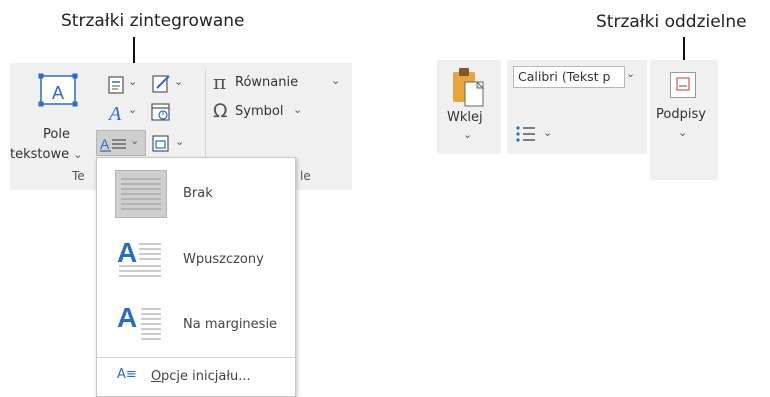 This screenshot has height=397, width=770. I want to click on font-name-value: Calibri (Tekst p, so click(564, 76).